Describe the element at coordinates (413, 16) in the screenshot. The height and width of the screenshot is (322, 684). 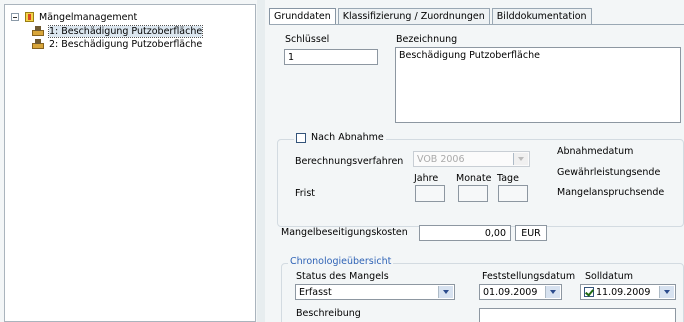
I see `tab-klassifizierung: Klassifizierung / Zuordnungen` at that location.